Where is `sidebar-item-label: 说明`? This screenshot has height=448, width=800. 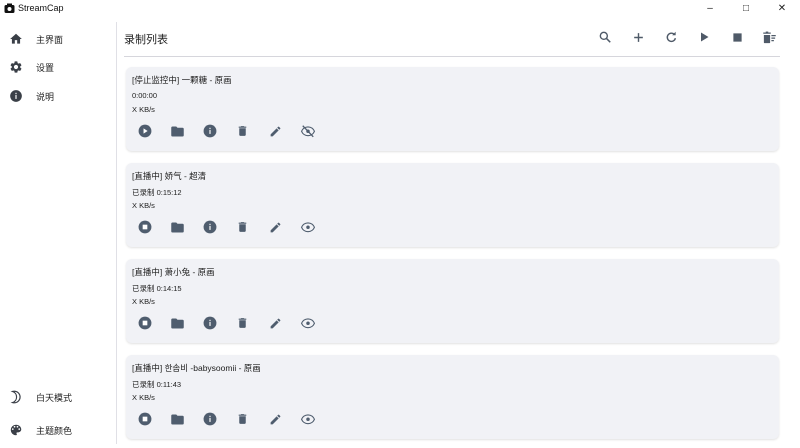 sidebar-item-label: 说明 is located at coordinates (45, 96).